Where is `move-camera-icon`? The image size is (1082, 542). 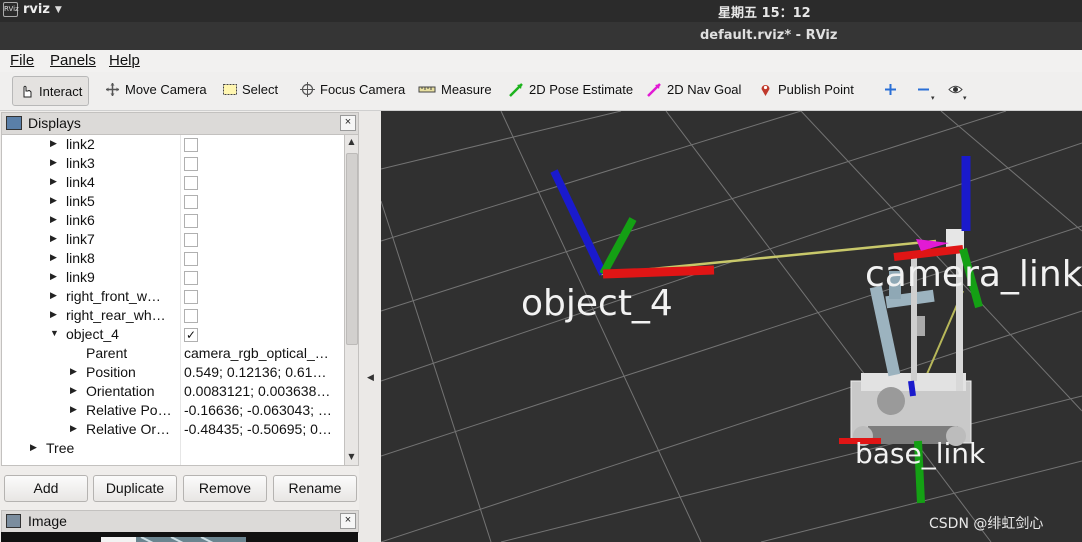 move-camera-icon is located at coordinates (112, 89).